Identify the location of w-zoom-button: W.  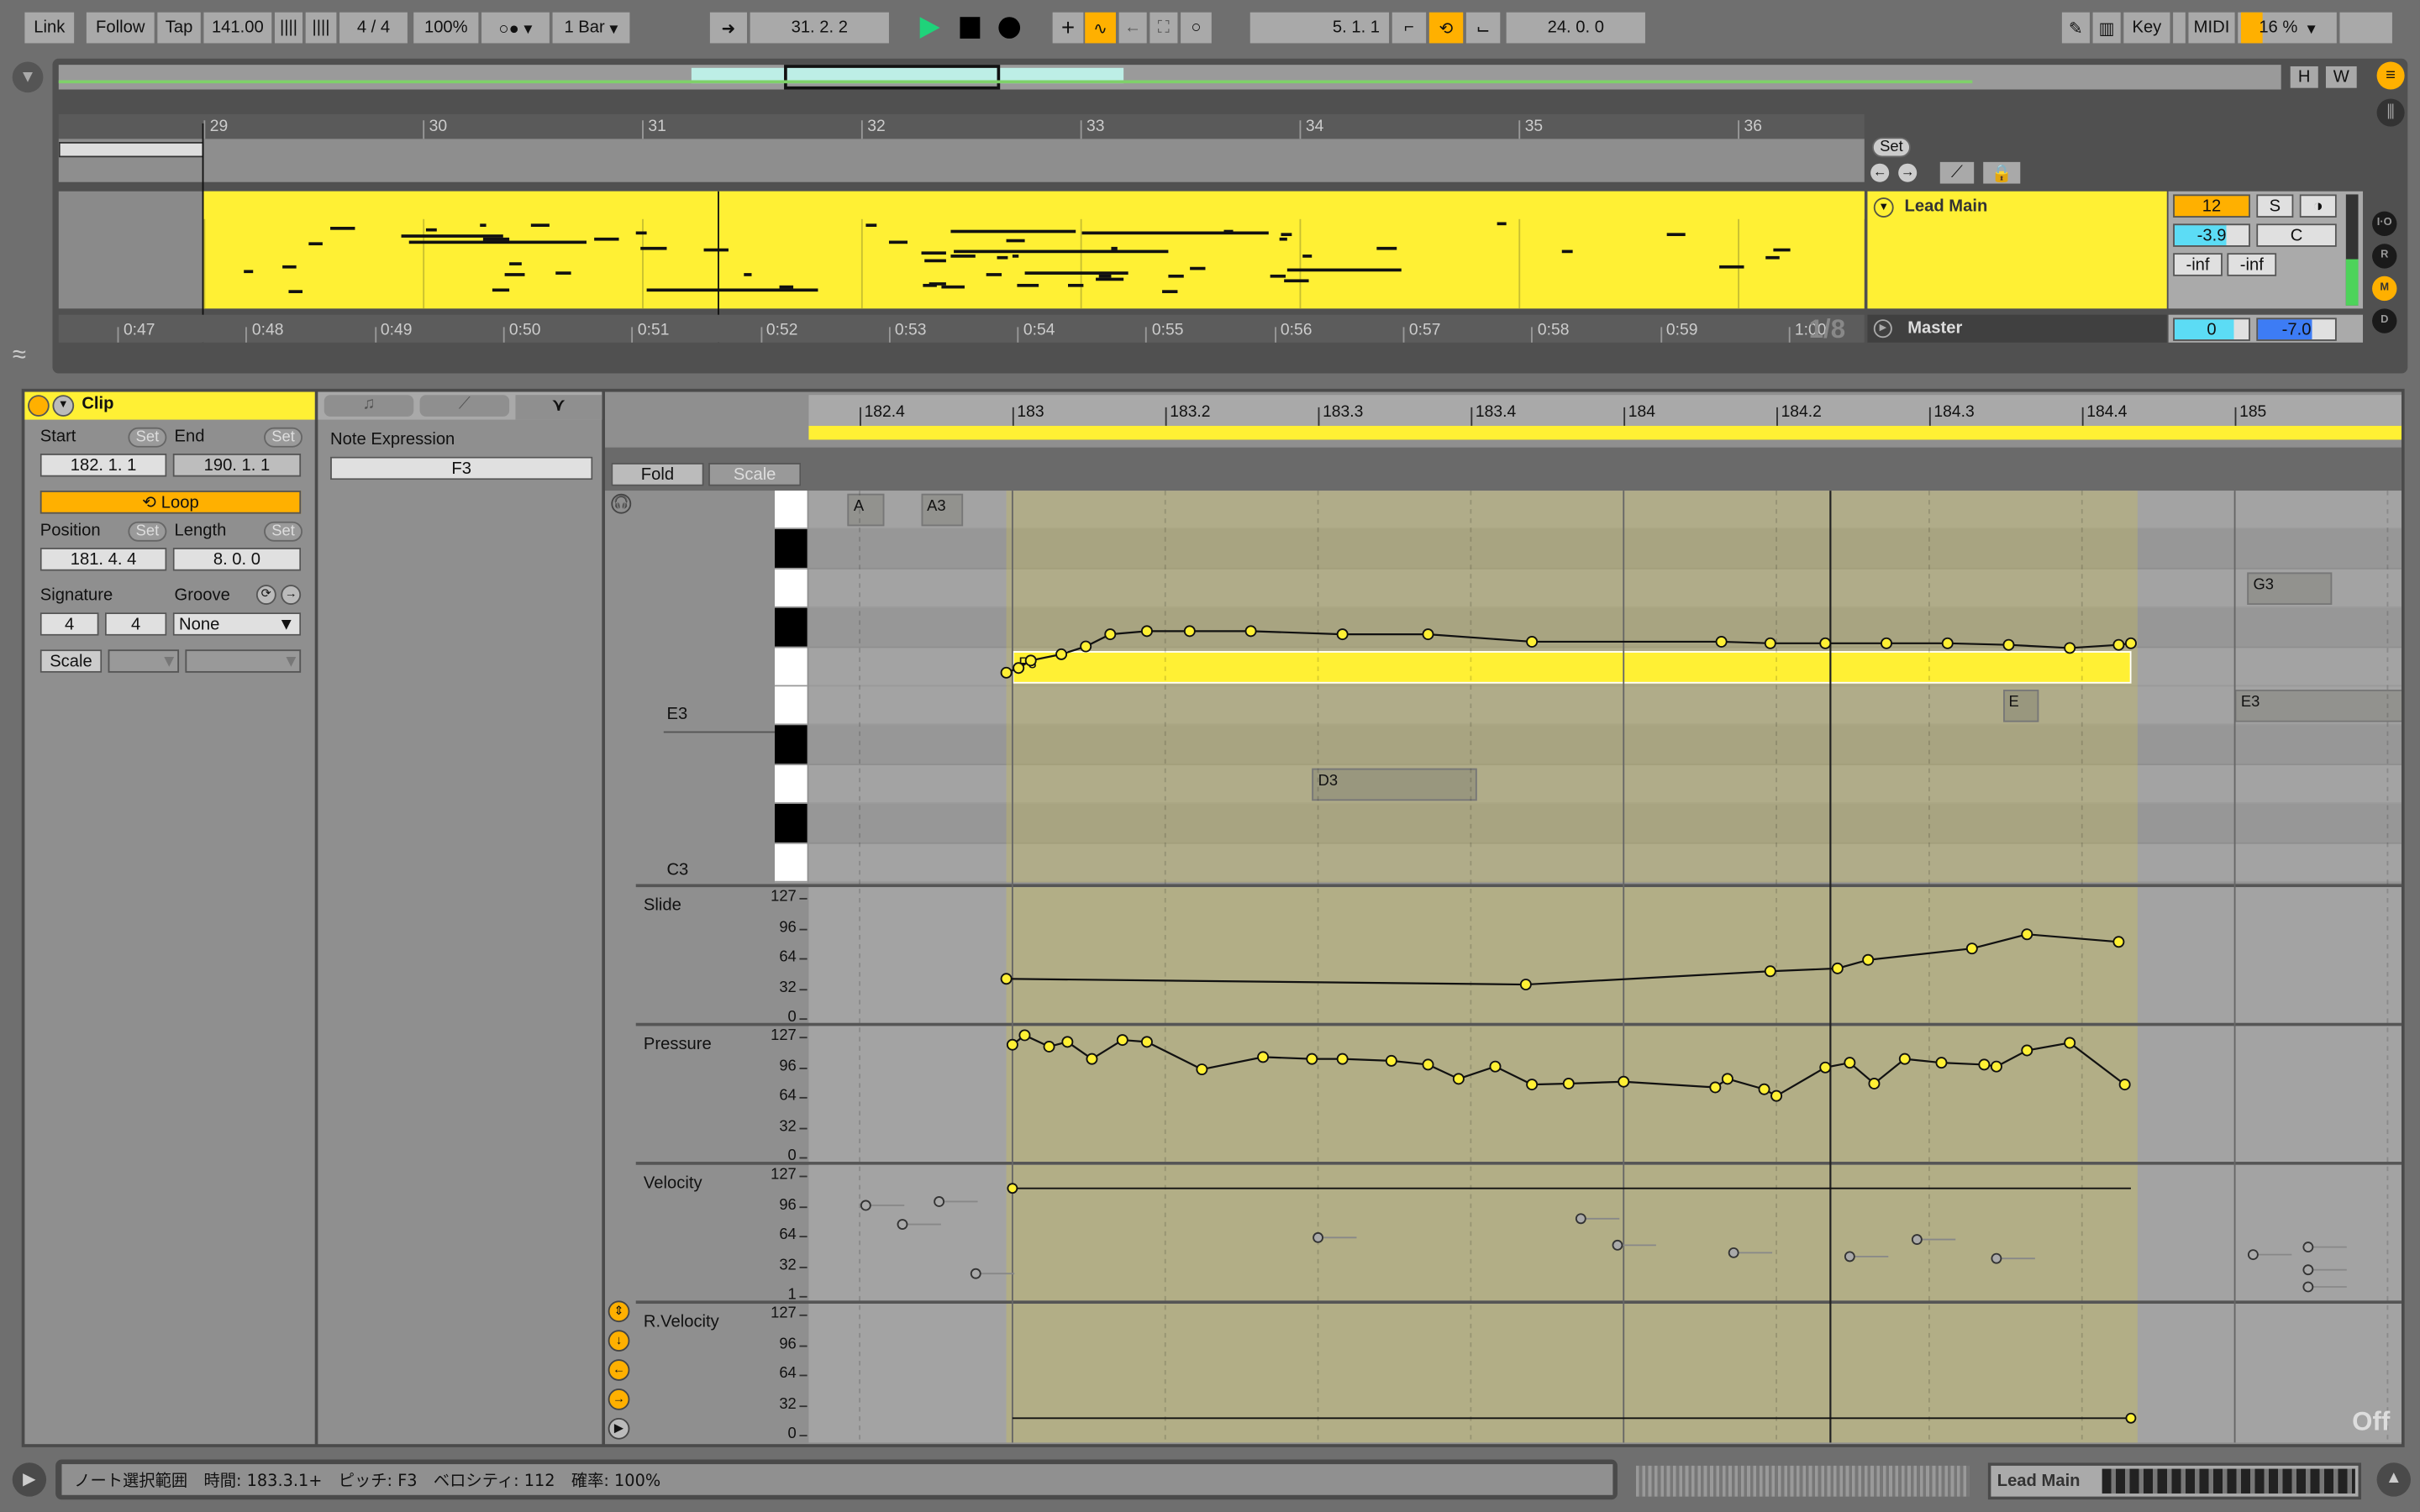
(2341, 77).